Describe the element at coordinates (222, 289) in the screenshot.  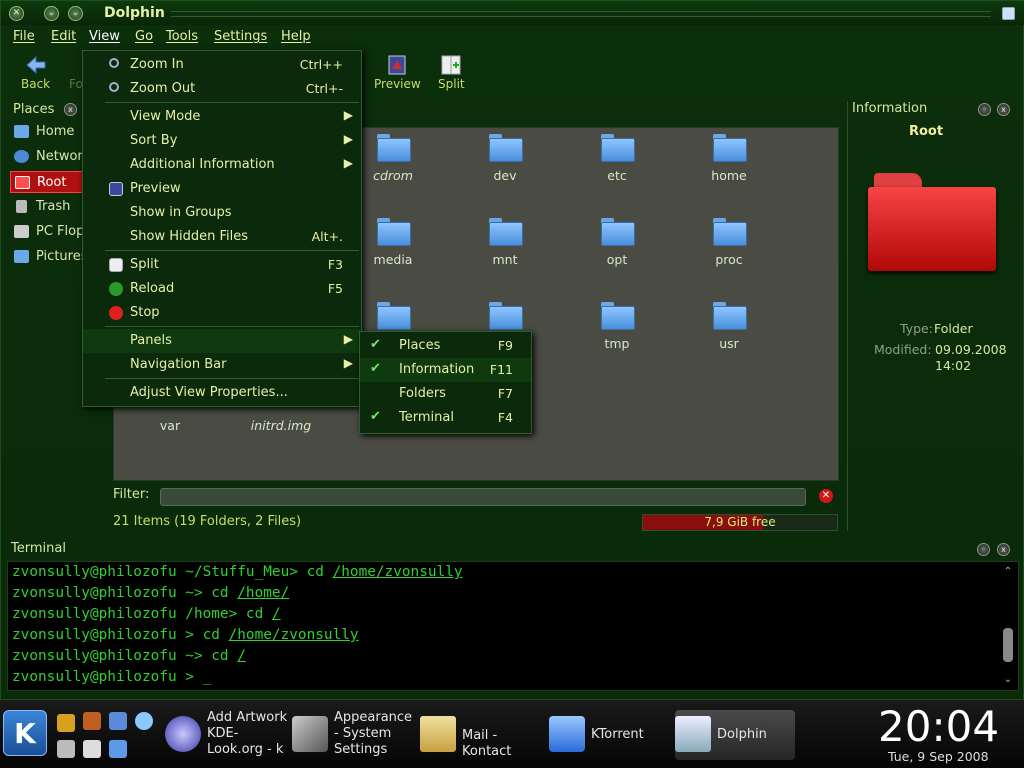
I see `reload-item: Reload F5` at that location.